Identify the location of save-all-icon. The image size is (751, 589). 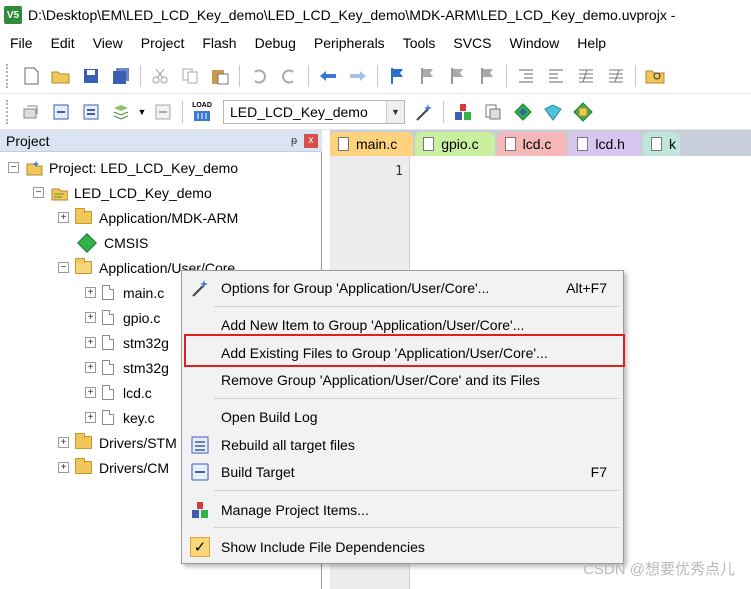
(121, 76).